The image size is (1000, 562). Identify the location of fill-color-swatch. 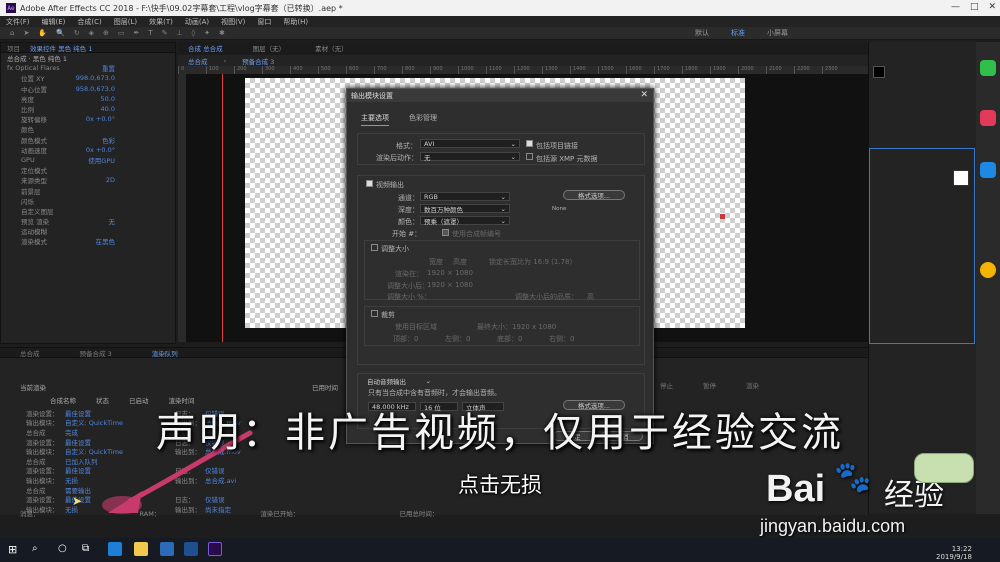
(961, 178).